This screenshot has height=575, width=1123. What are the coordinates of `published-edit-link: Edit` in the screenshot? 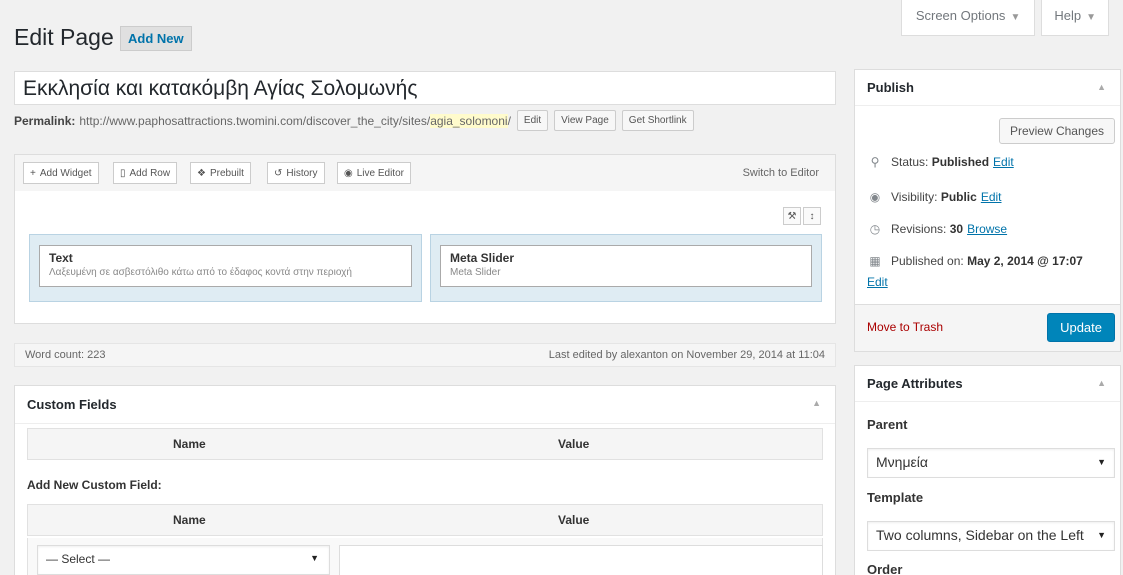 It's located at (877, 282).